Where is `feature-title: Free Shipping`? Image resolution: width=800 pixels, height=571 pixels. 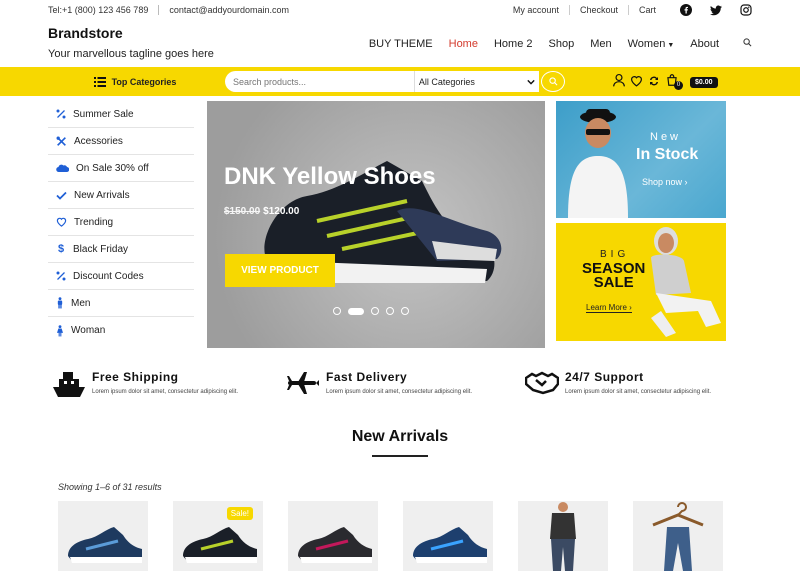 feature-title: Free Shipping is located at coordinates (135, 377).